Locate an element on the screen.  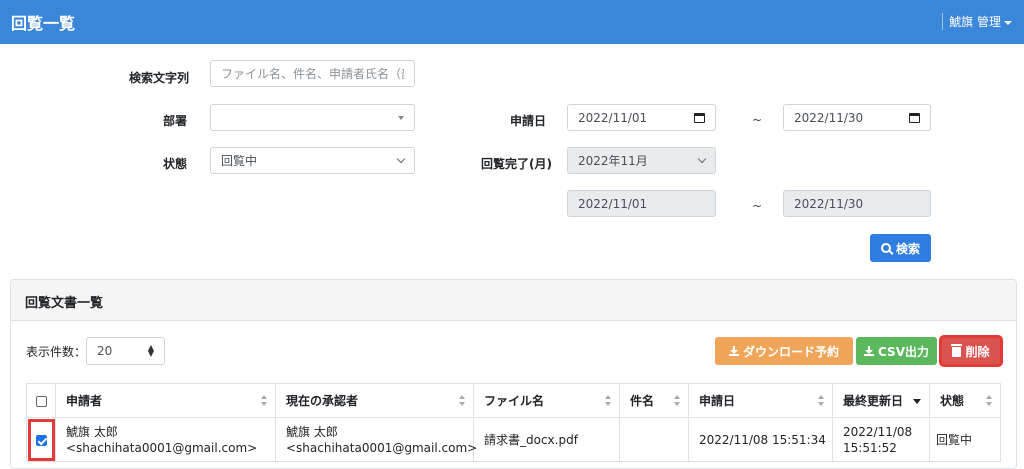
search-button-label: 検索 is located at coordinates (907, 248).